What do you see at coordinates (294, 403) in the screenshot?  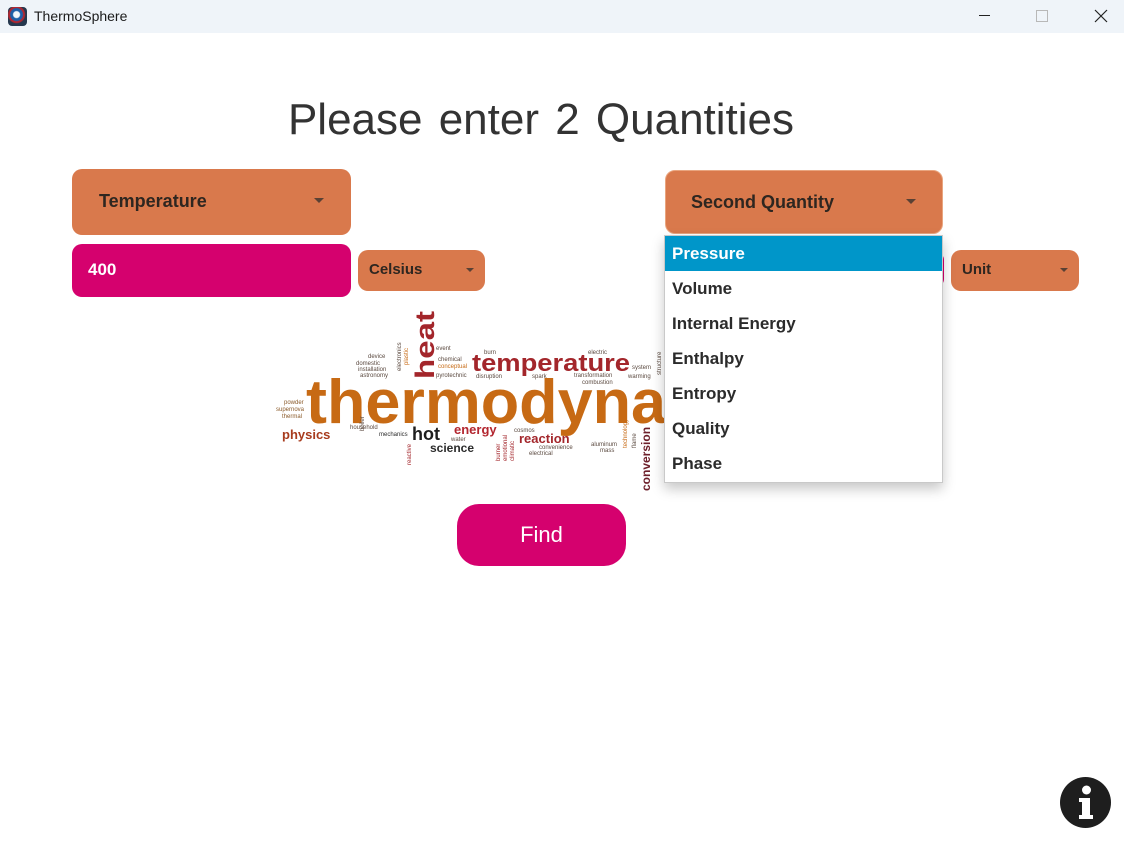 I see `word-cloud-word: powder` at bounding box center [294, 403].